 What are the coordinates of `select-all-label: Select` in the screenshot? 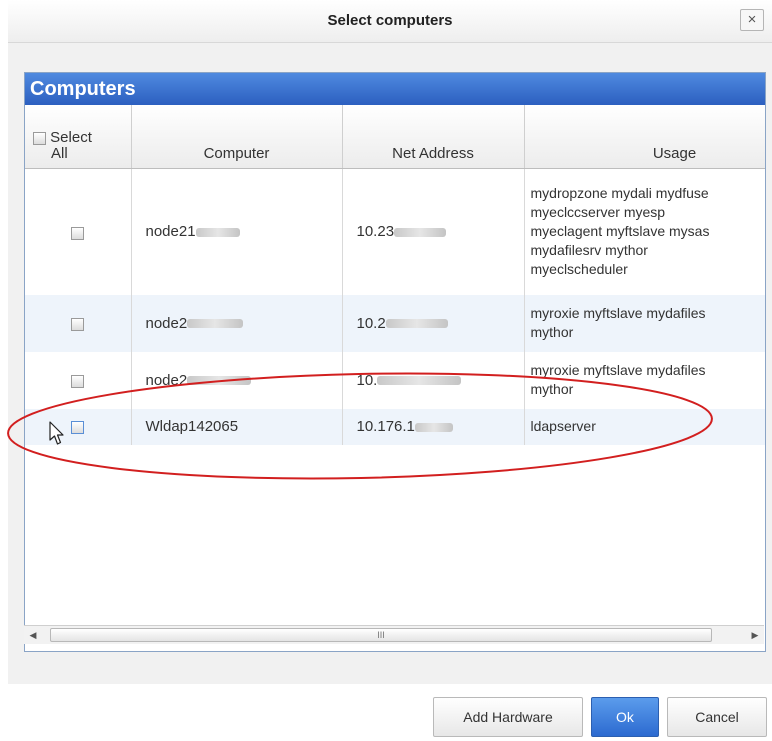 It's located at (71, 137).